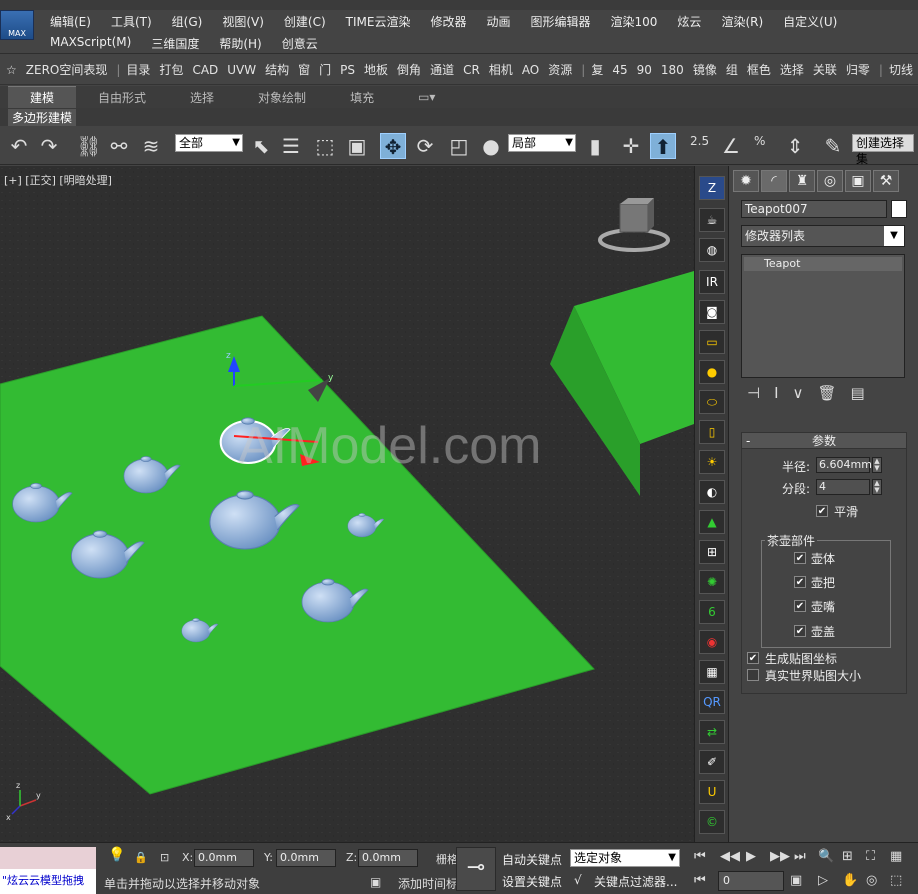 The height and width of the screenshot is (894, 918). What do you see at coordinates (241, 70) in the screenshot?
I see `plugin-tool-6: UVW` at bounding box center [241, 70].